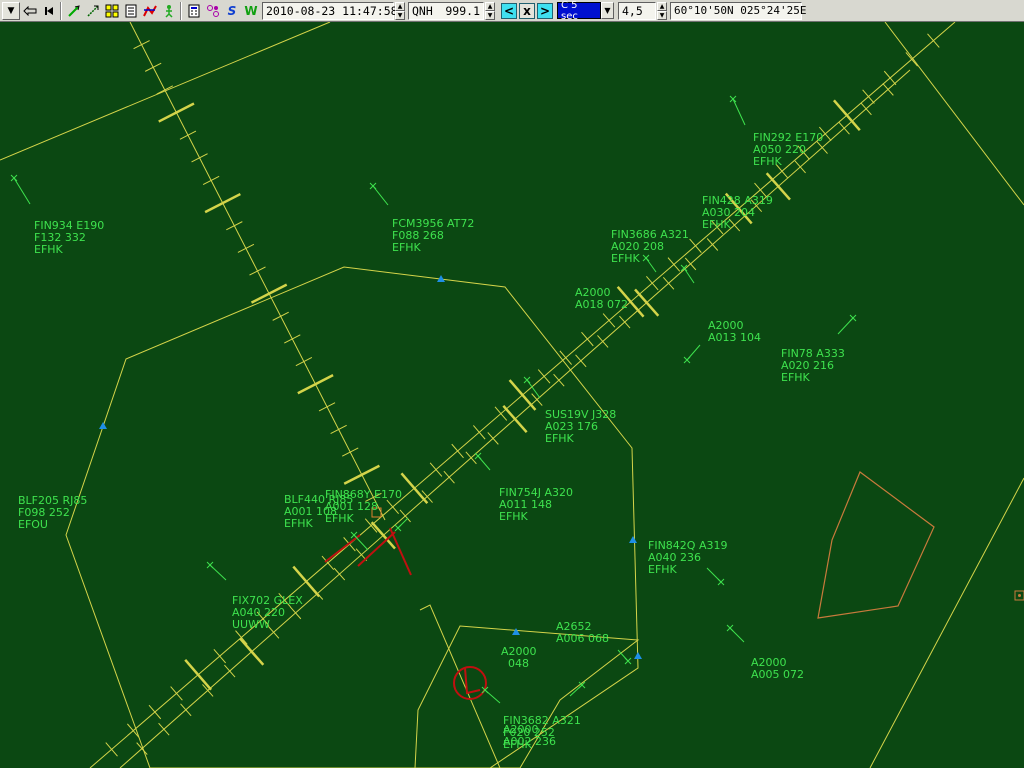  Describe the element at coordinates (519, 658) in the screenshot. I see `track-label-a2000c: A2000 048` at that location.